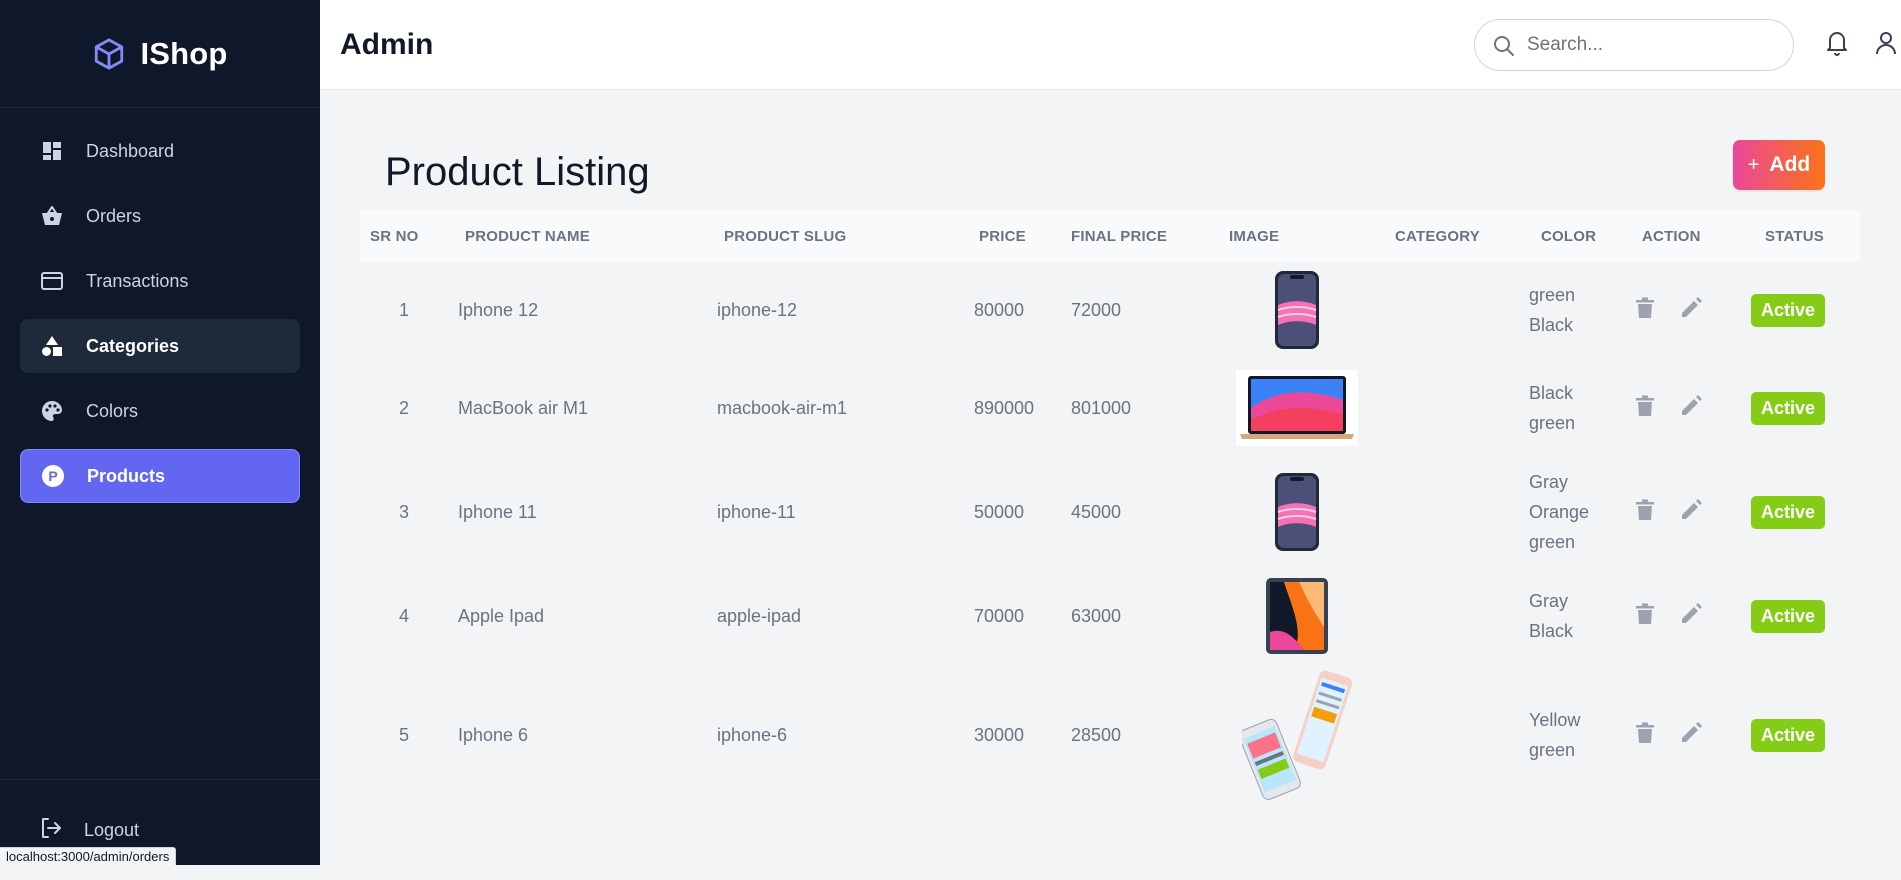 The height and width of the screenshot is (880, 1901). I want to click on status-bar-url: localhost:3000/admin/orders, so click(88, 856).